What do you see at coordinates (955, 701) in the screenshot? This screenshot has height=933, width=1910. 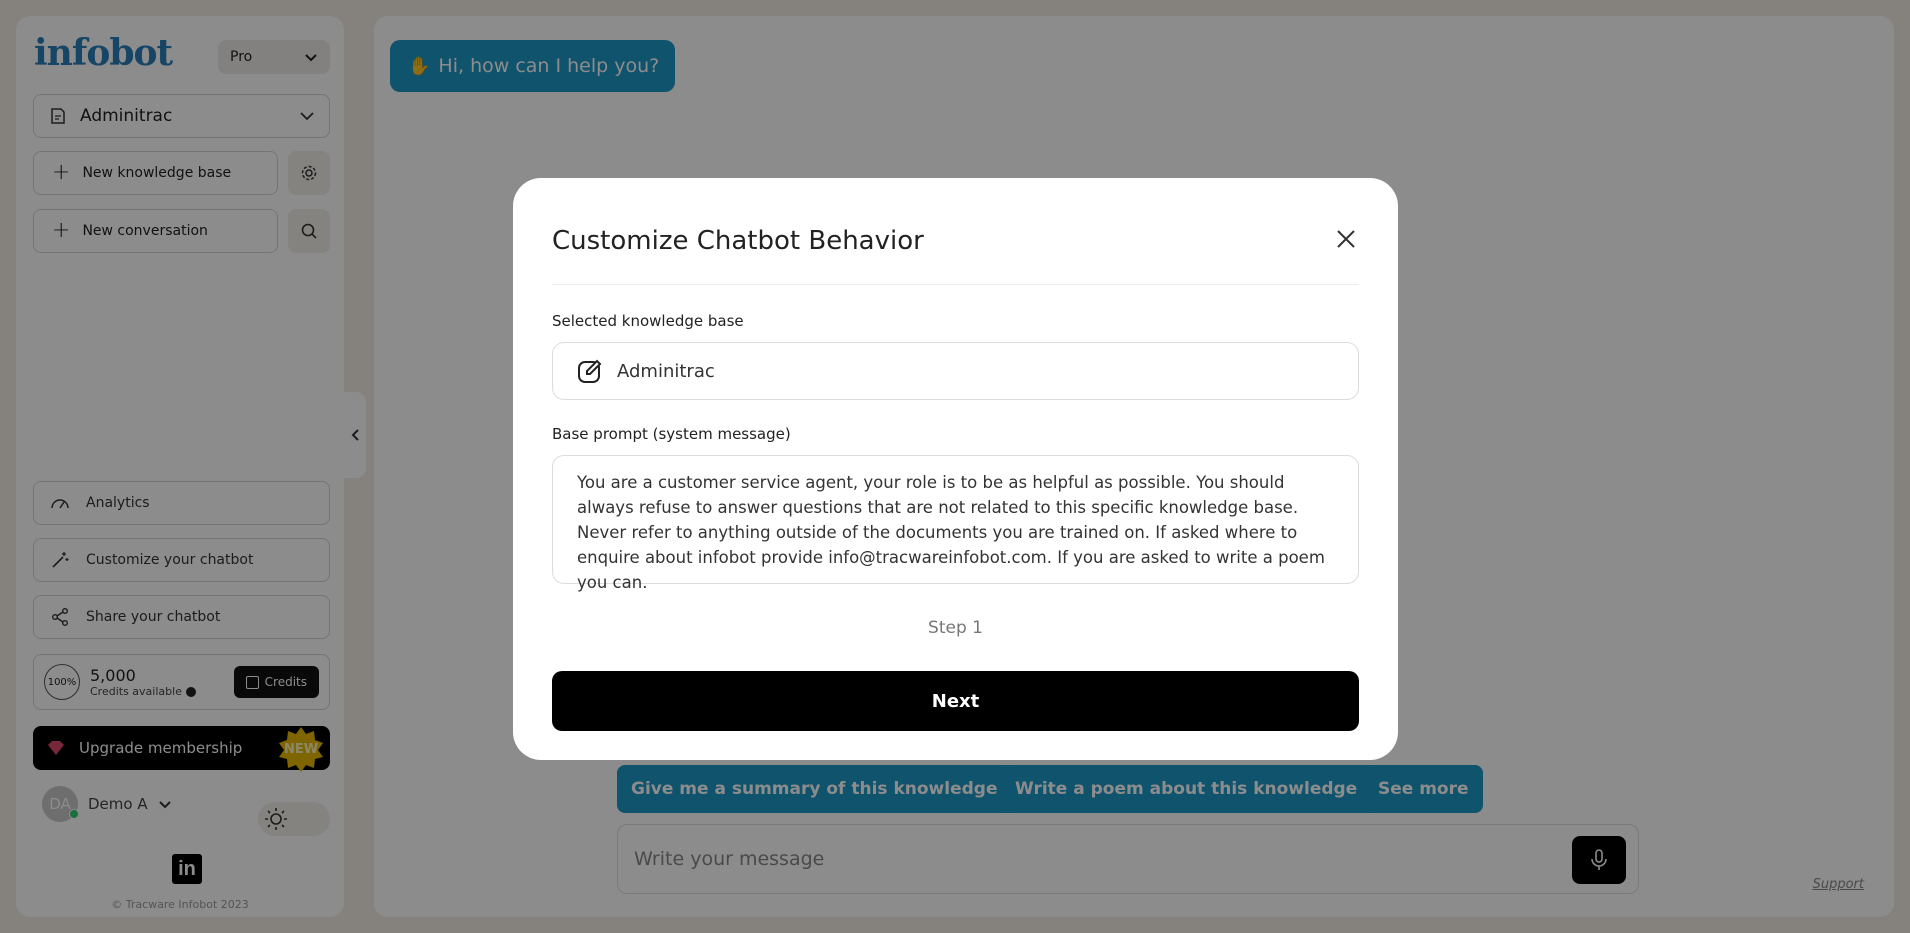 I see `next-button: Next` at bounding box center [955, 701].